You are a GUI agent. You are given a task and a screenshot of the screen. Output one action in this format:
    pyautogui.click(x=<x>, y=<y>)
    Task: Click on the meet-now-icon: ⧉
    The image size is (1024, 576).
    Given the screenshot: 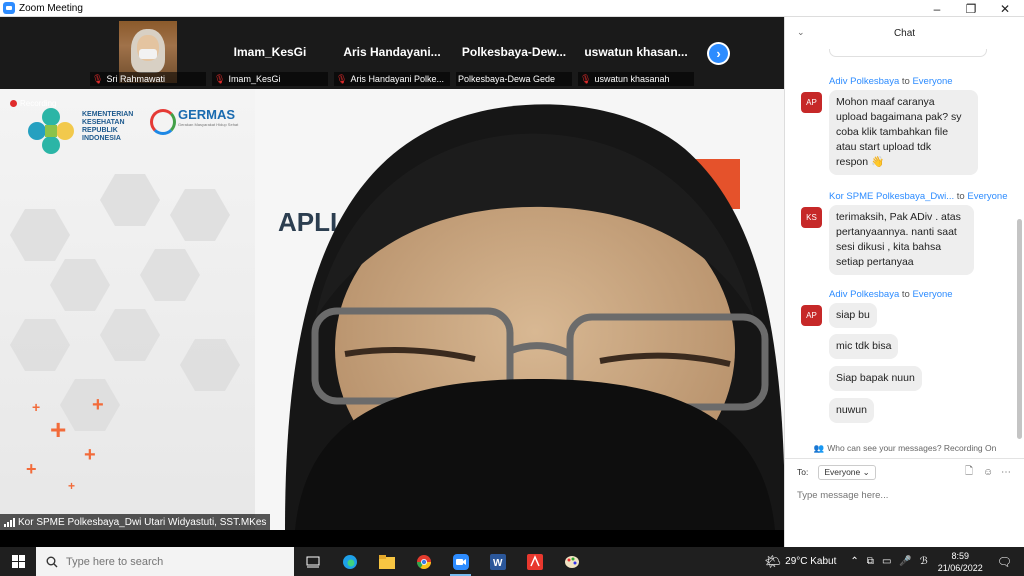 What is the action you would take?
    pyautogui.click(x=870, y=561)
    